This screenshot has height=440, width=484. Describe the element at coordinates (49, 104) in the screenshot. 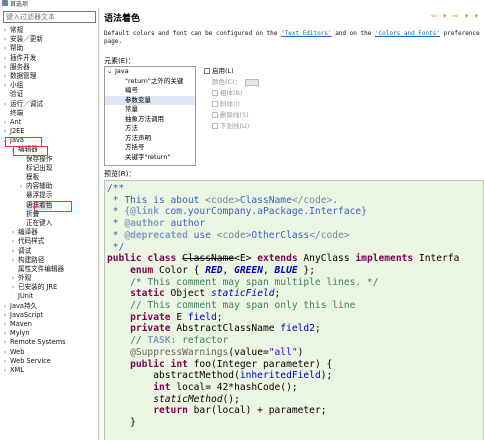

I see `tree-item: › 运行／调试` at that location.